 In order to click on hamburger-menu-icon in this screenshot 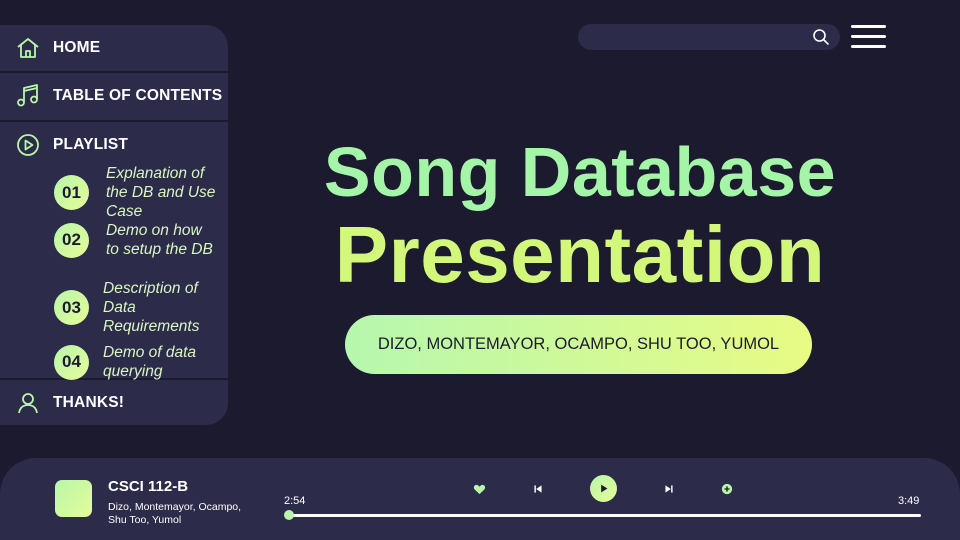, I will do `click(868, 37)`.